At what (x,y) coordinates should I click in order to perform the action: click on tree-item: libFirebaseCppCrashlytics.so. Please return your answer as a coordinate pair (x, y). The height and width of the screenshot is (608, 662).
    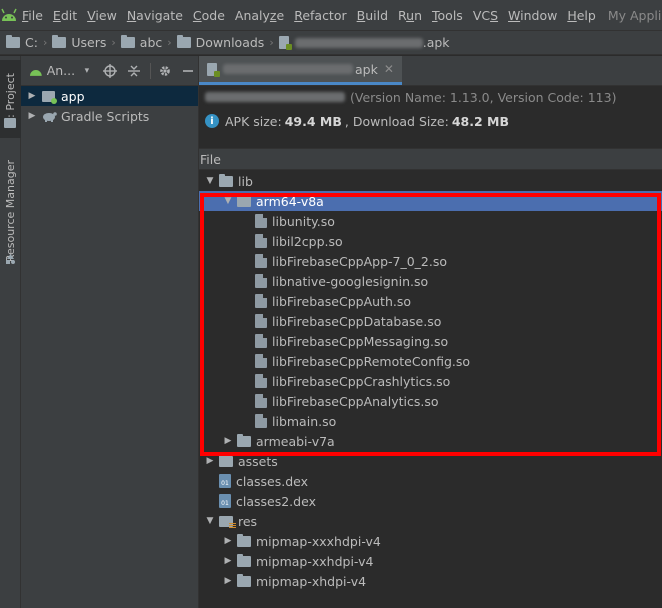
    Looking at the image, I should click on (430, 381).